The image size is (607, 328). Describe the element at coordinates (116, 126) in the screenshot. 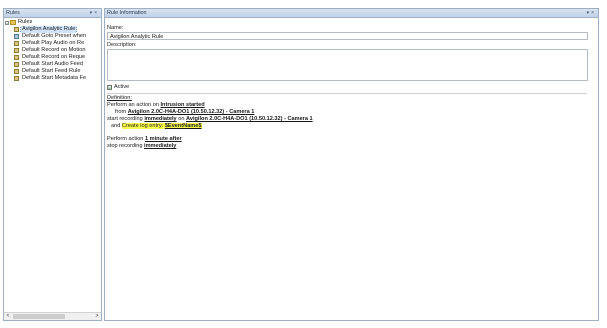

I see `definition-text-span: and` at that location.